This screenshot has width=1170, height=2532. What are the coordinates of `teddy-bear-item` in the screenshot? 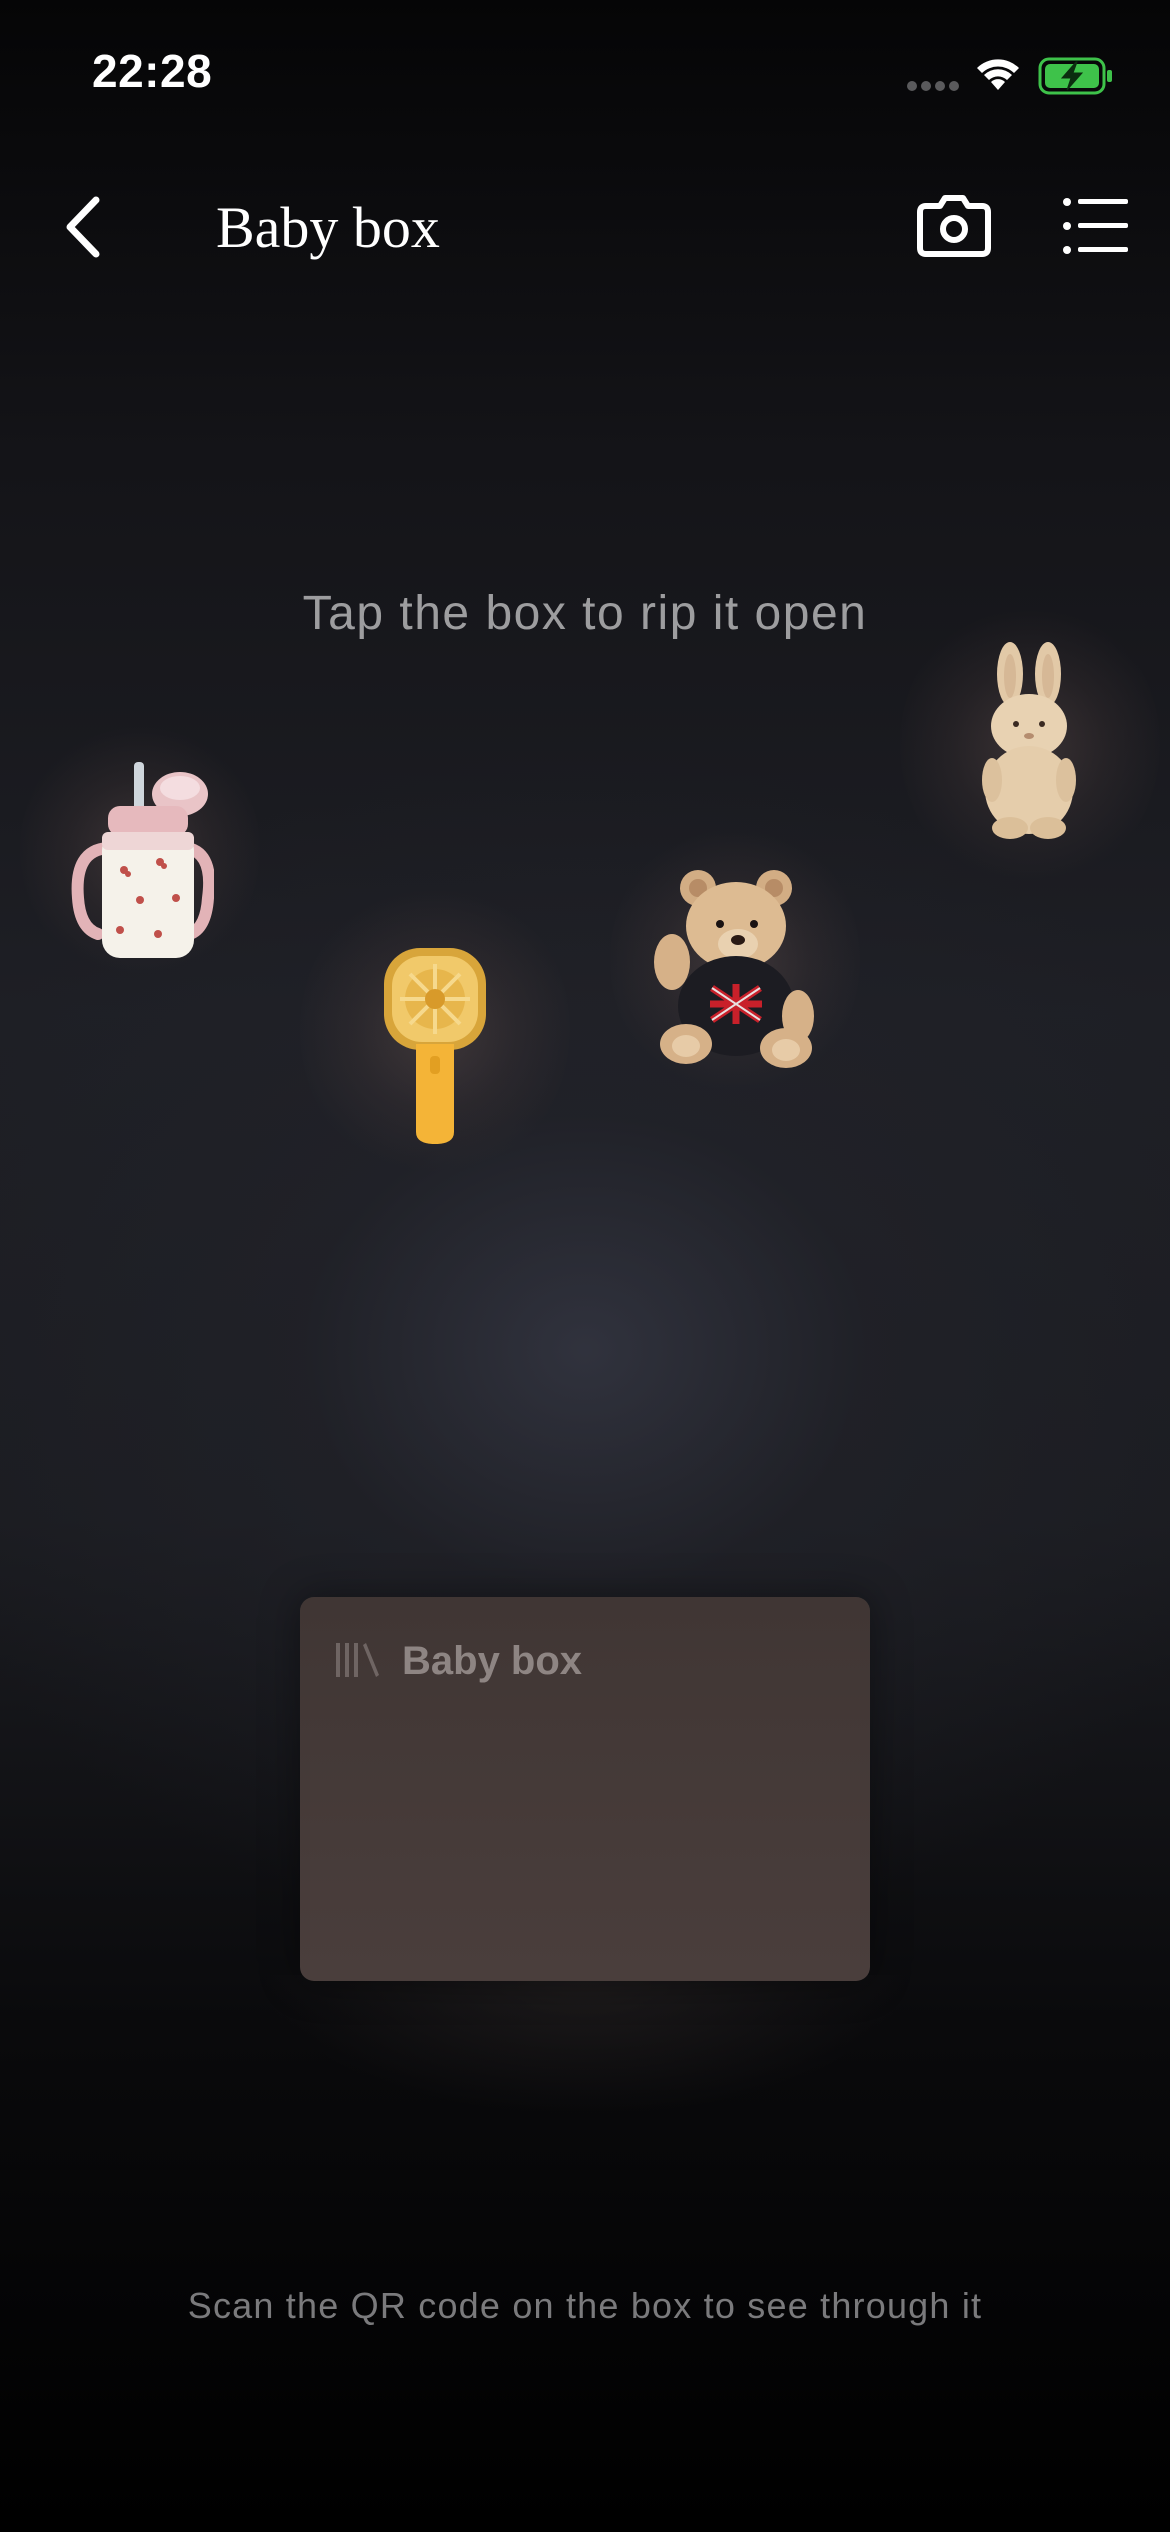 It's located at (734, 966).